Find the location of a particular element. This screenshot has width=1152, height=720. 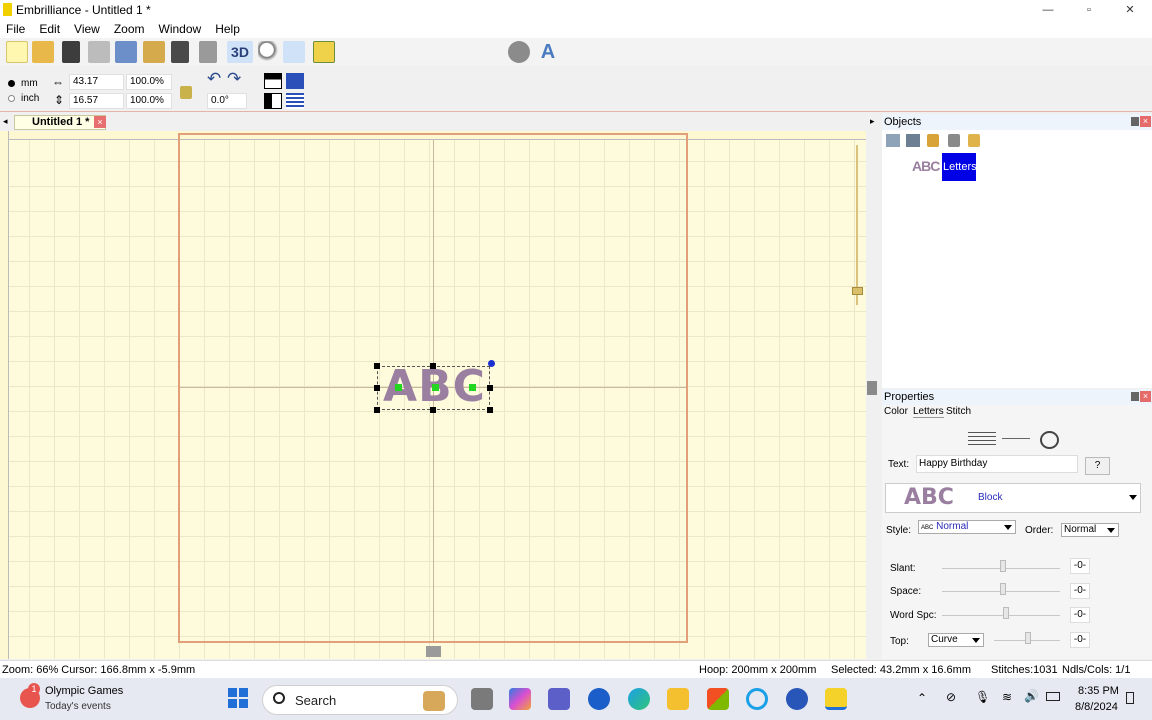

tab-untitled-1: Untitled 1 * is located at coordinates (60, 122).